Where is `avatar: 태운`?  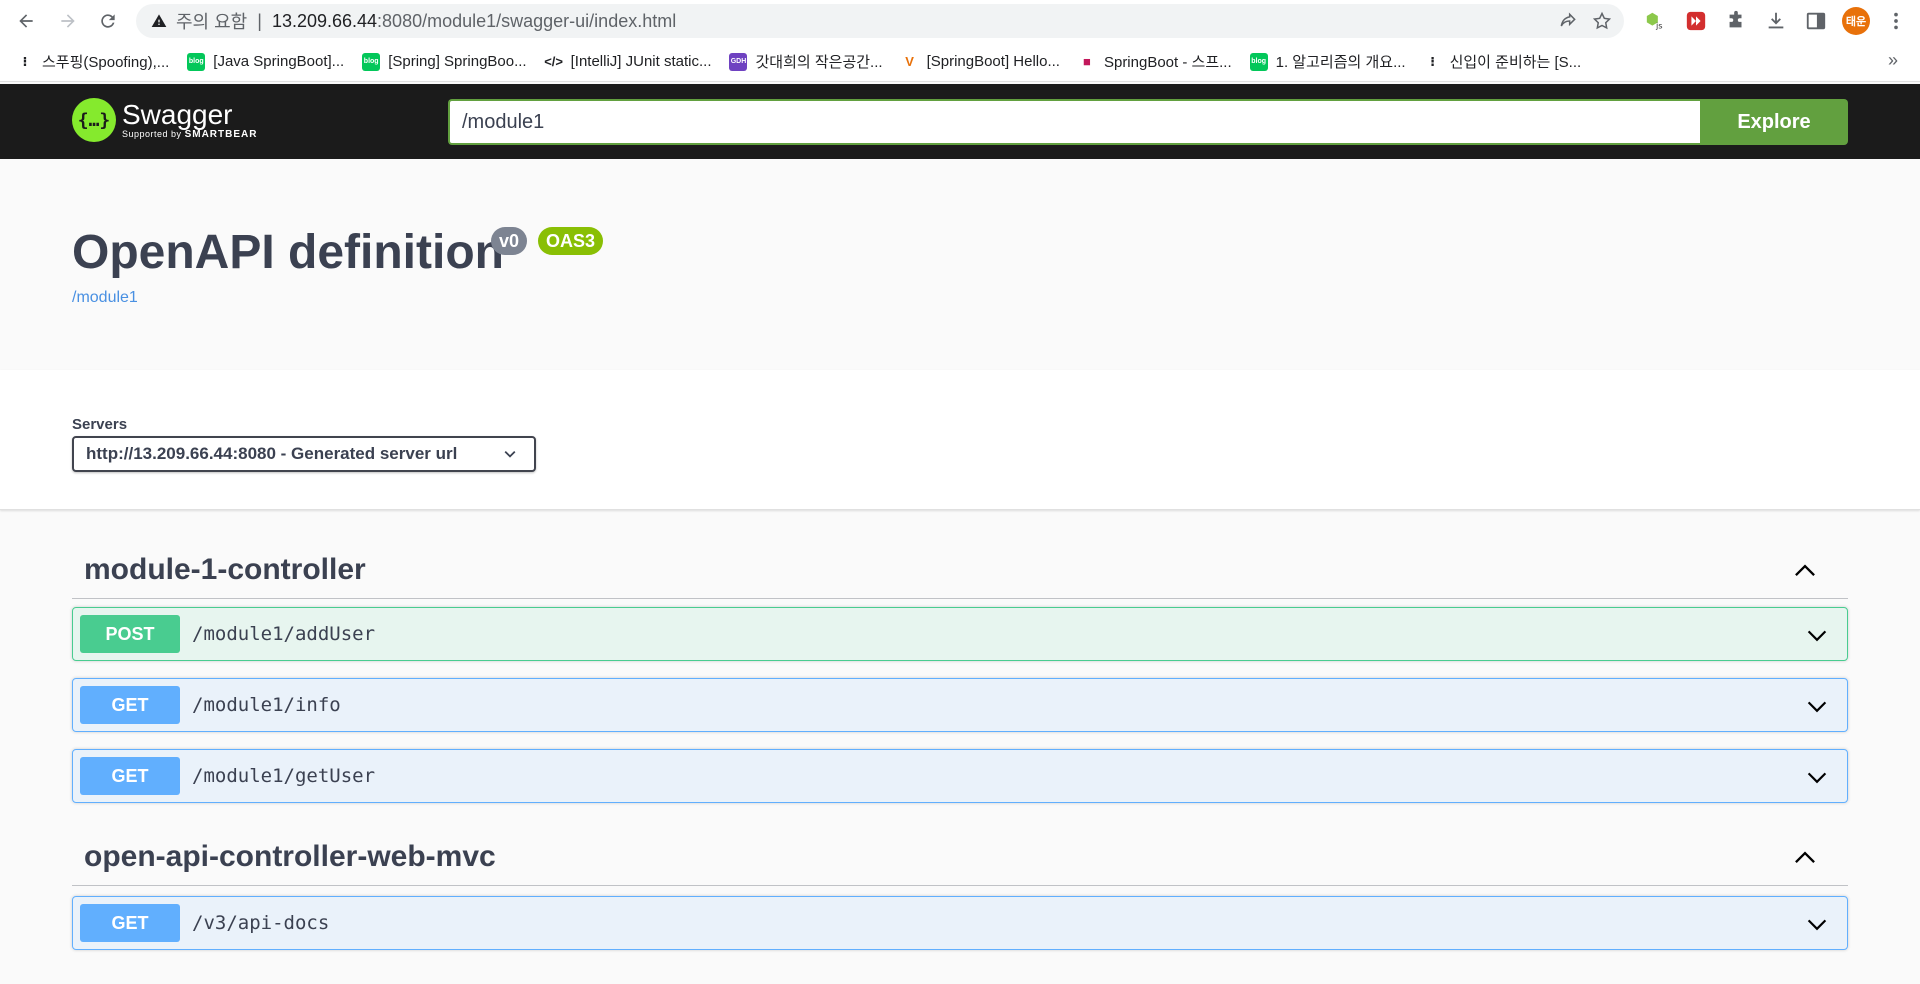
avatar: 태운 is located at coordinates (1856, 21).